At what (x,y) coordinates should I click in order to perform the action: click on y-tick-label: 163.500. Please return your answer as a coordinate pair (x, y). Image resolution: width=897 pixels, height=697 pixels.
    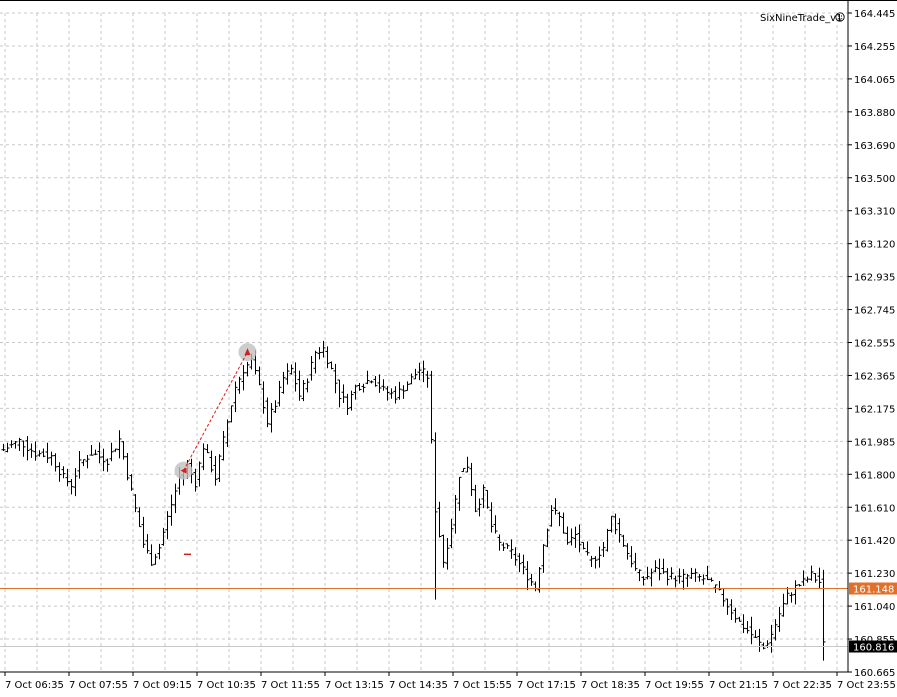
    Looking at the image, I should click on (874, 179).